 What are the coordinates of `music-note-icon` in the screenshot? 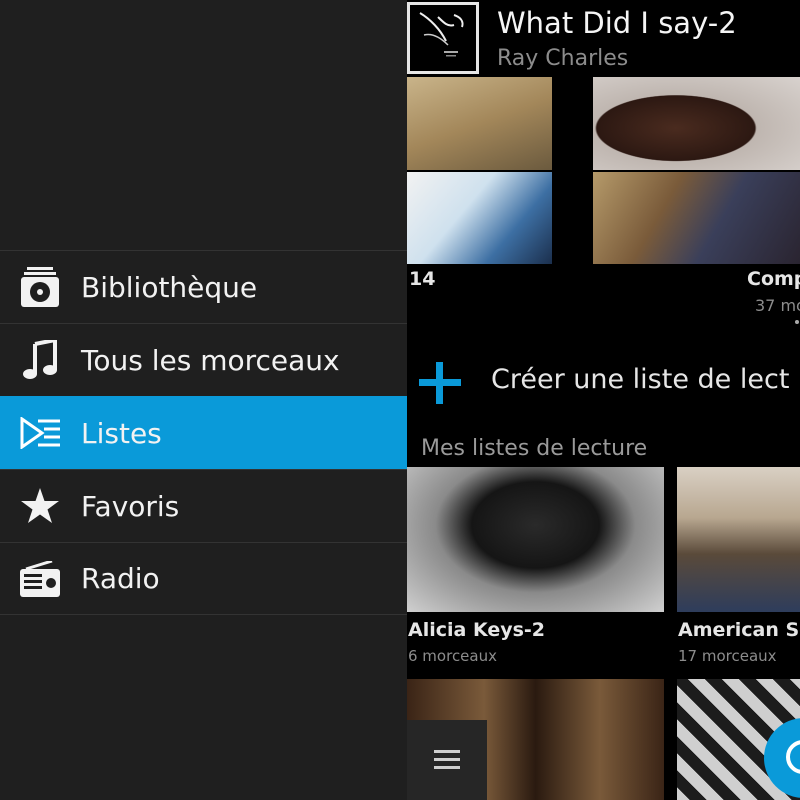 It's located at (40, 360).